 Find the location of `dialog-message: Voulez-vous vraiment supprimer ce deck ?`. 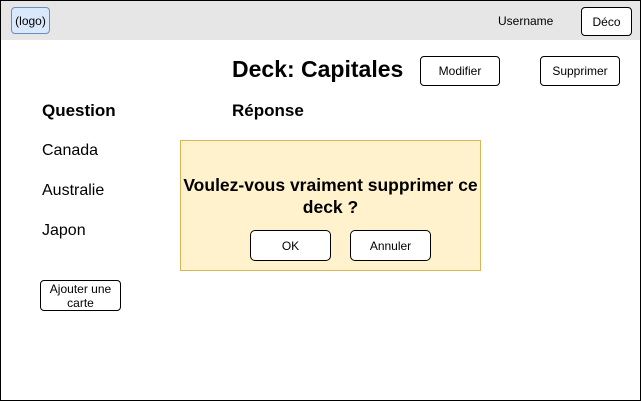

dialog-message: Voulez-vous vraiment supprimer ce deck ? is located at coordinates (330, 196).